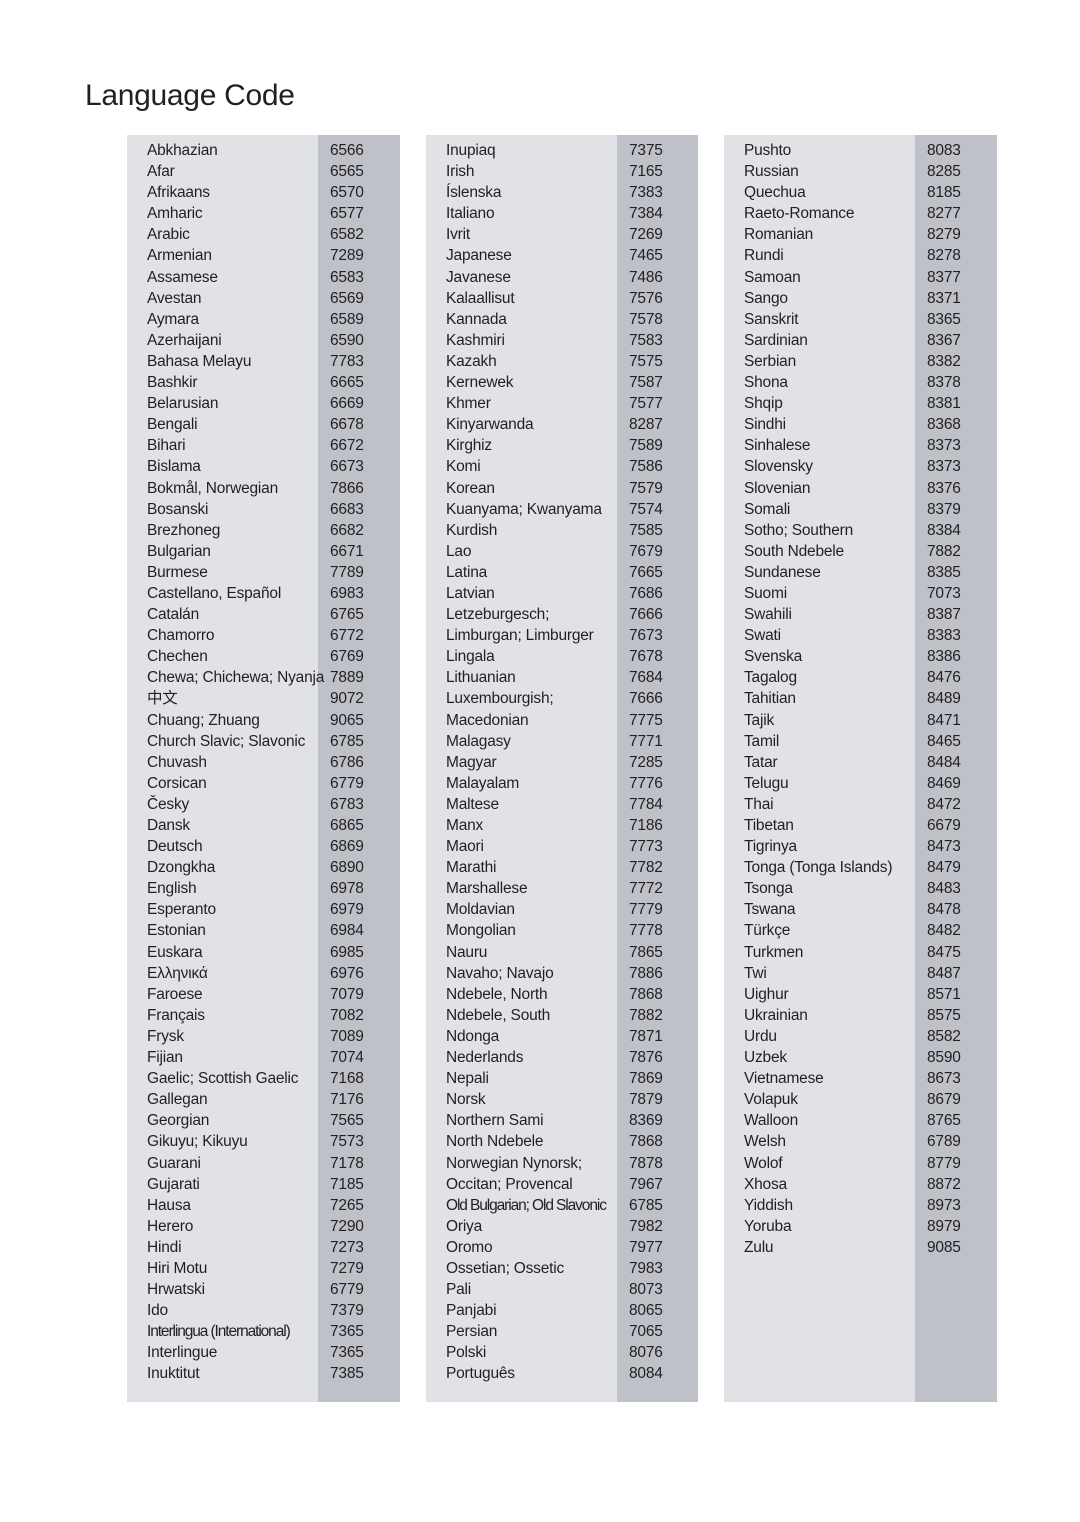  What do you see at coordinates (166, 446) in the screenshot?
I see `language-name: Bihari` at bounding box center [166, 446].